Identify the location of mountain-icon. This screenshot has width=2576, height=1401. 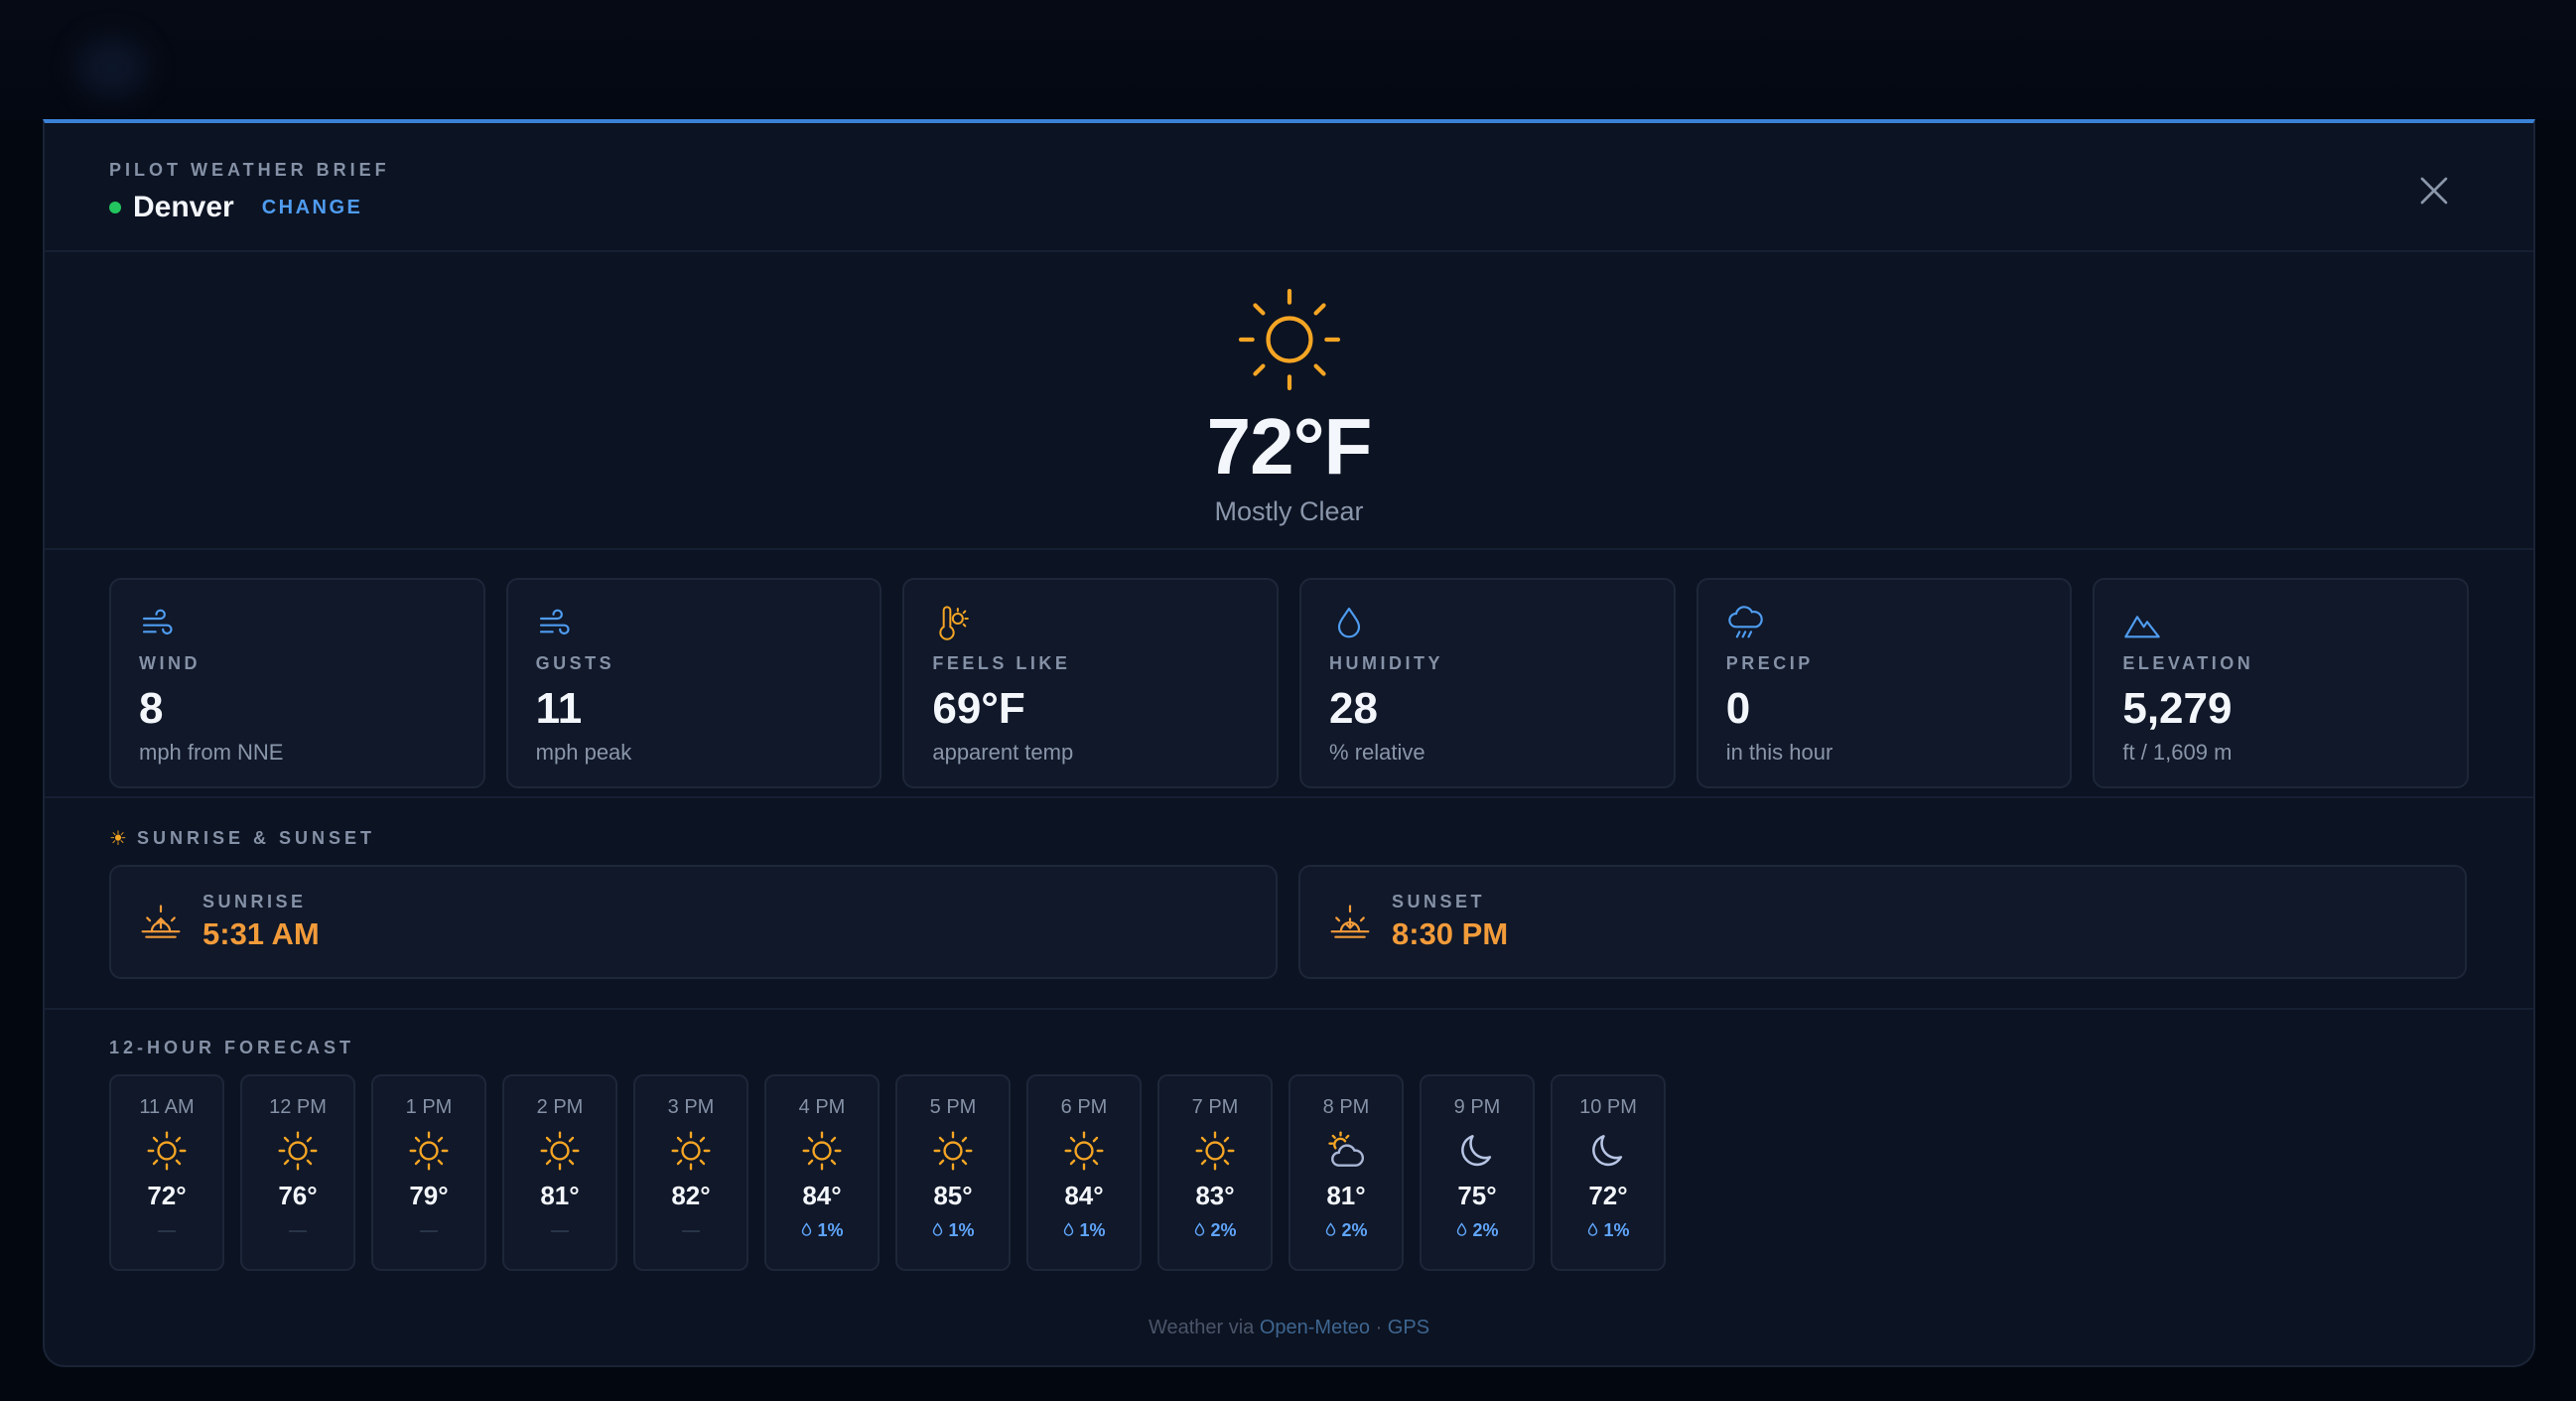
(2142, 627).